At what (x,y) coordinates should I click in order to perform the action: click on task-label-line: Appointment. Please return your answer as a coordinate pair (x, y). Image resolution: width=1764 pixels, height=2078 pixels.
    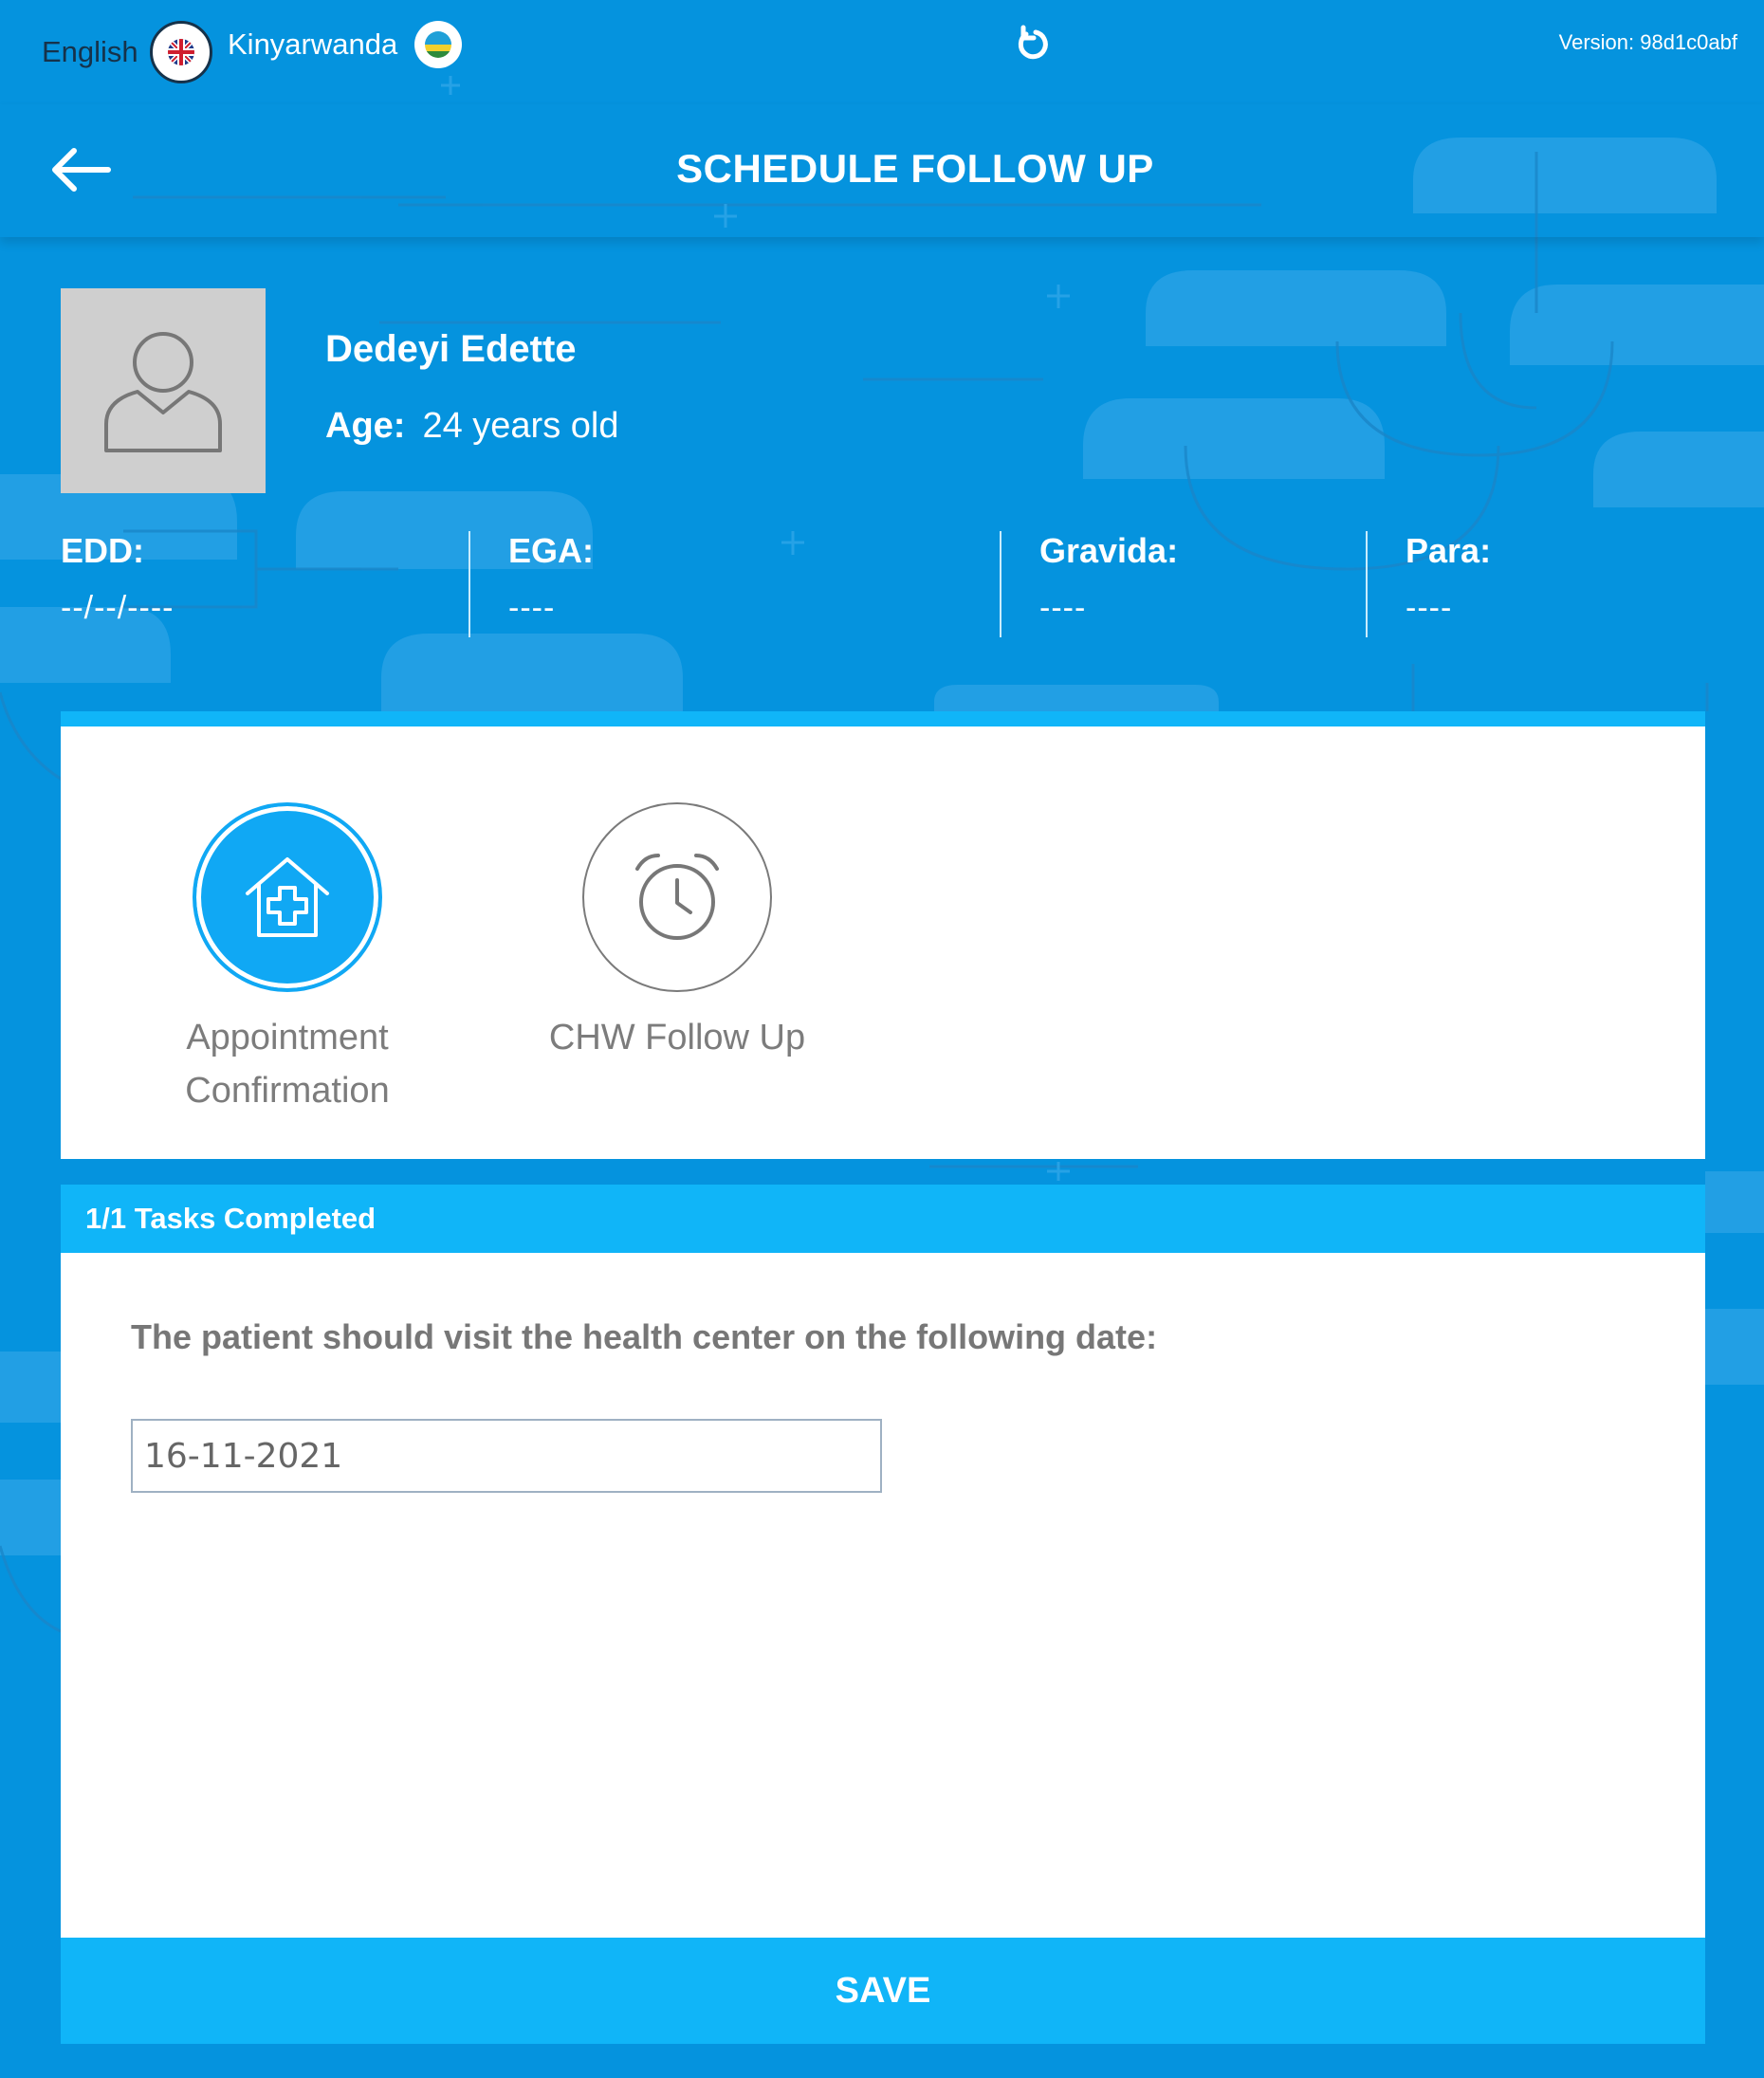
    Looking at the image, I should click on (287, 1037).